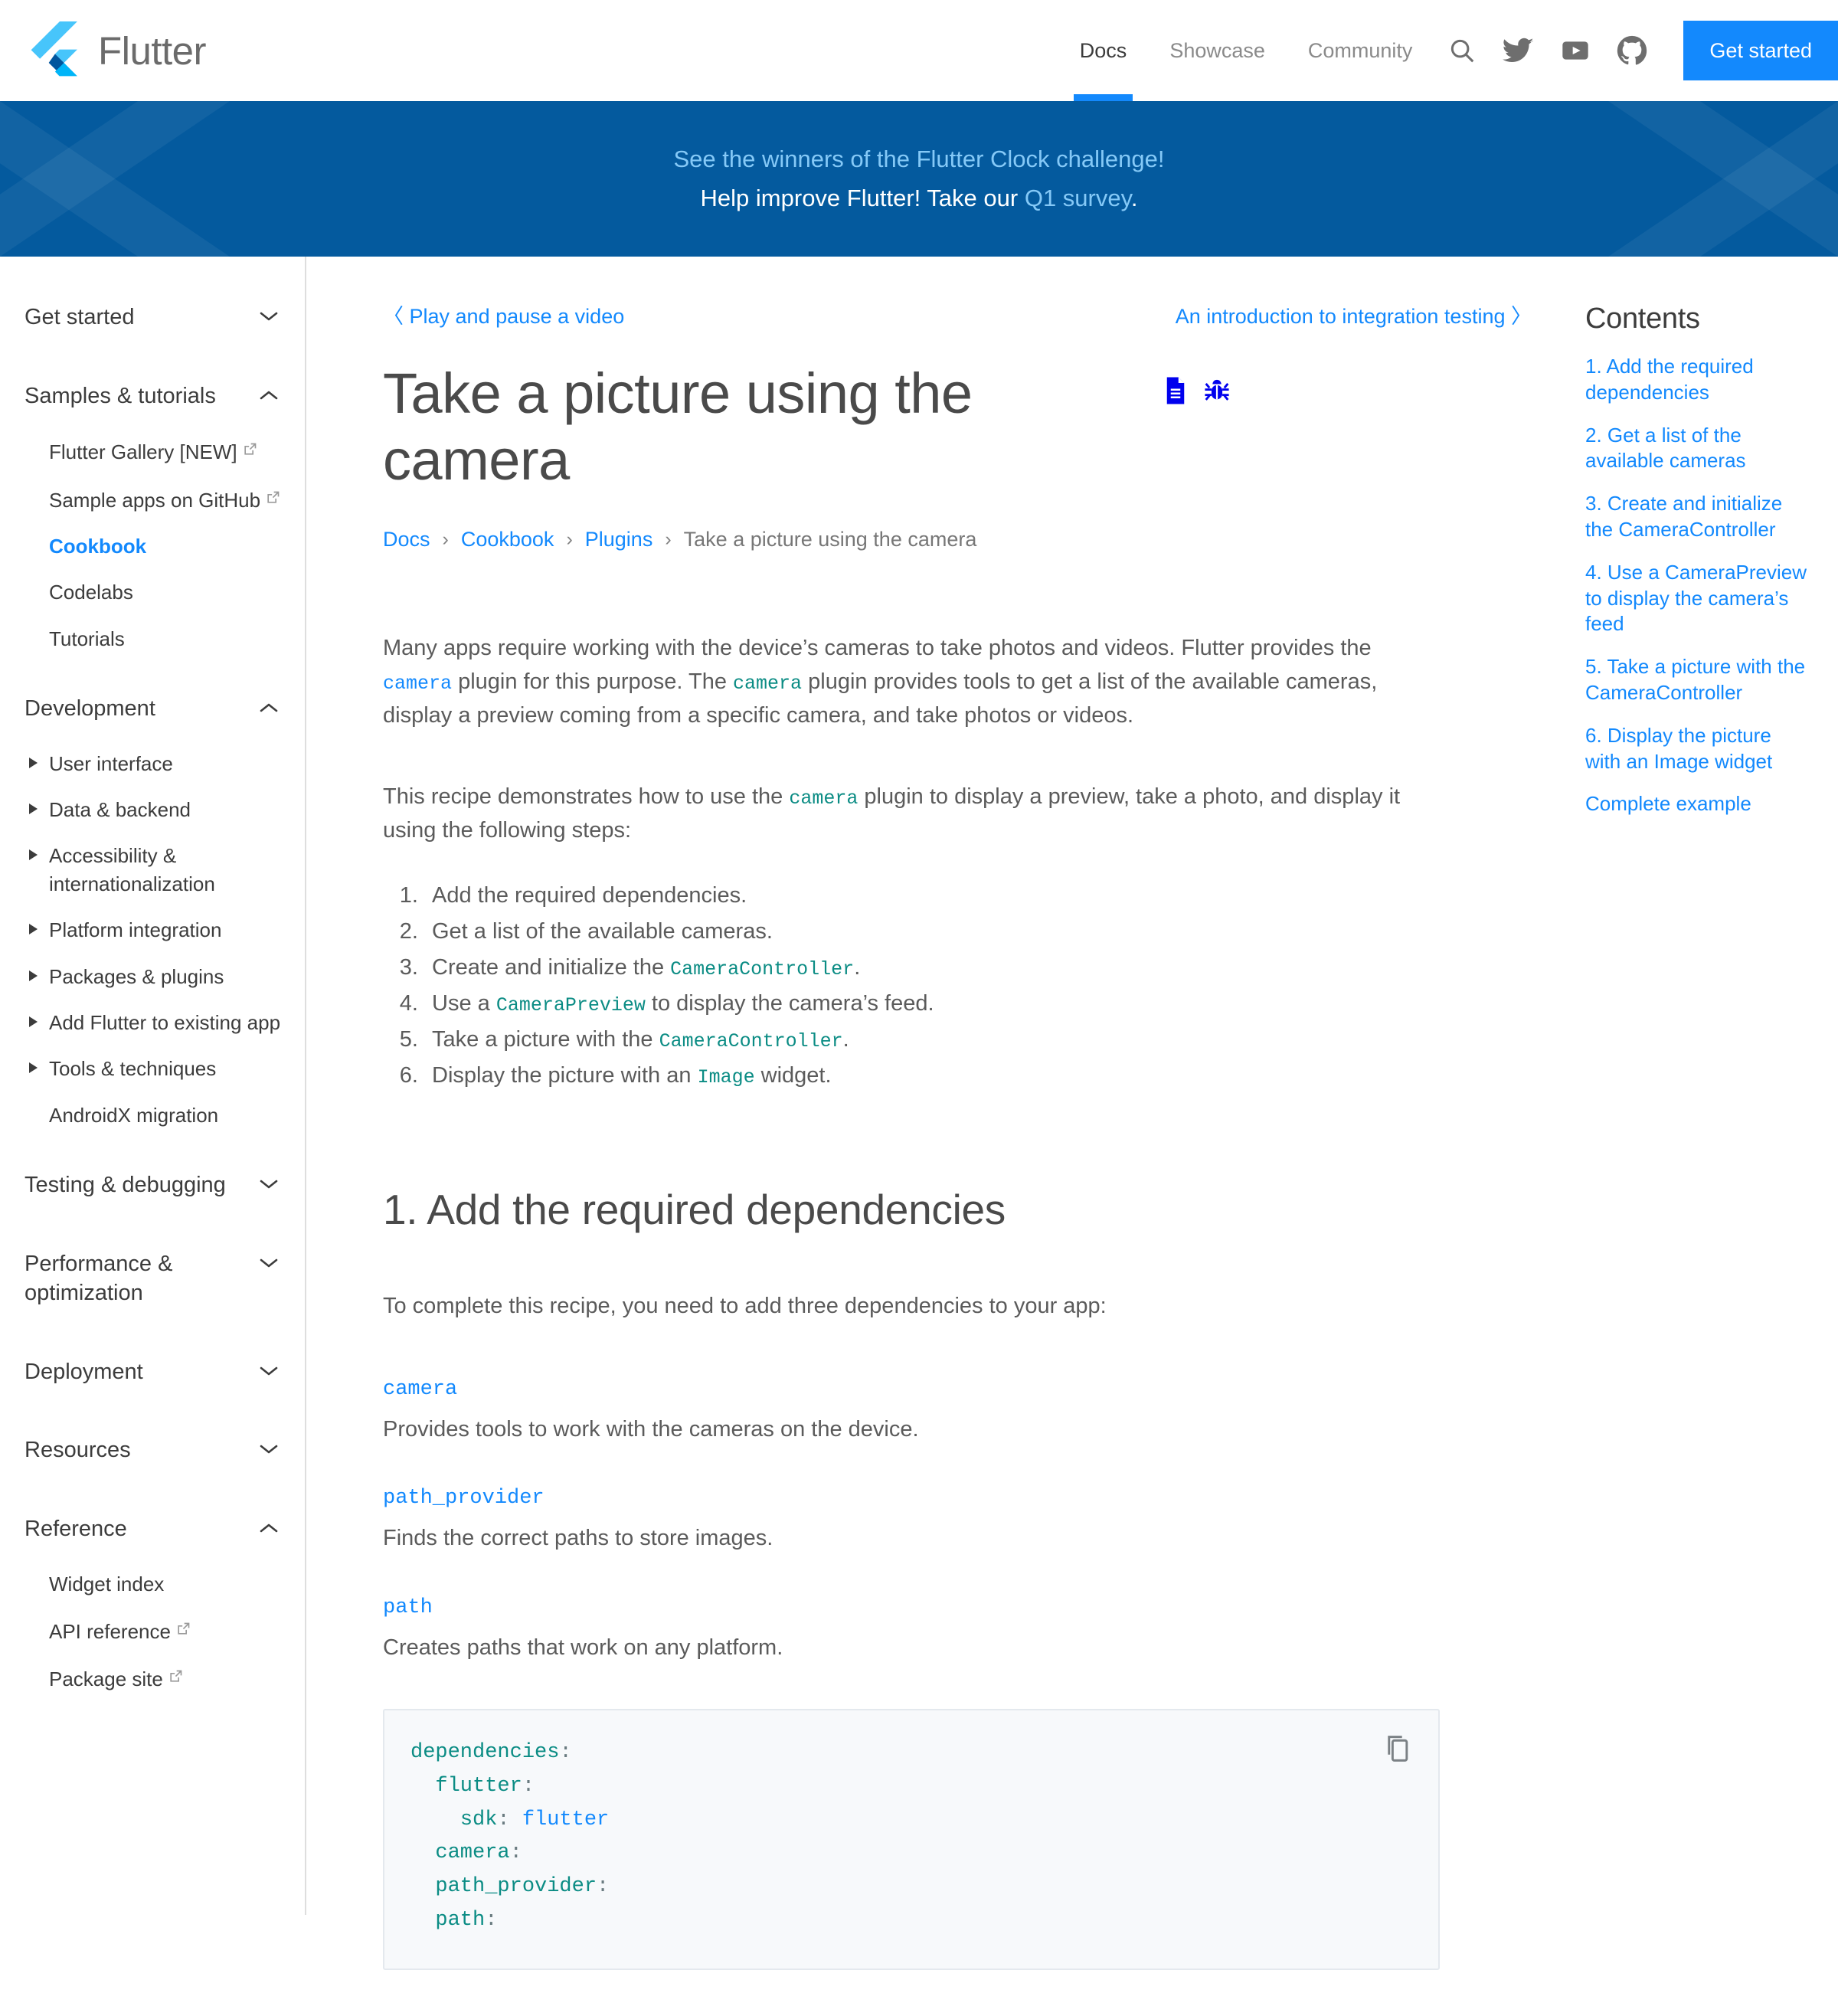 Image resolution: width=1838 pixels, height=2016 pixels. I want to click on sidebar-item-label: Flutter Gallery [NEW], so click(143, 452).